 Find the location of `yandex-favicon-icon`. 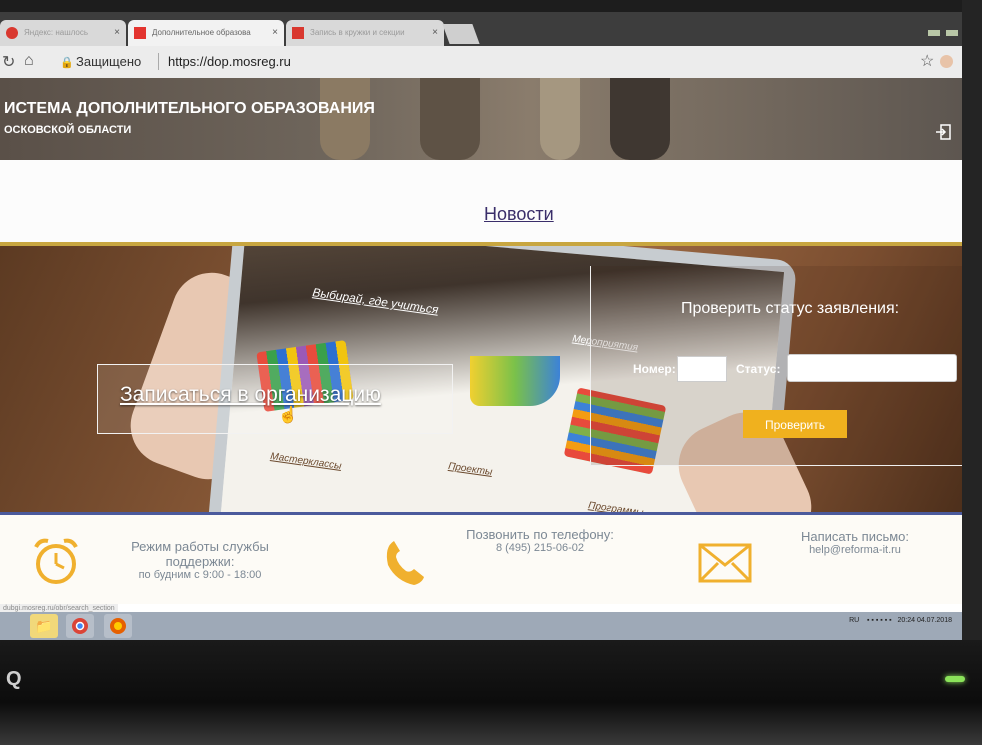

yandex-favicon-icon is located at coordinates (12, 33).